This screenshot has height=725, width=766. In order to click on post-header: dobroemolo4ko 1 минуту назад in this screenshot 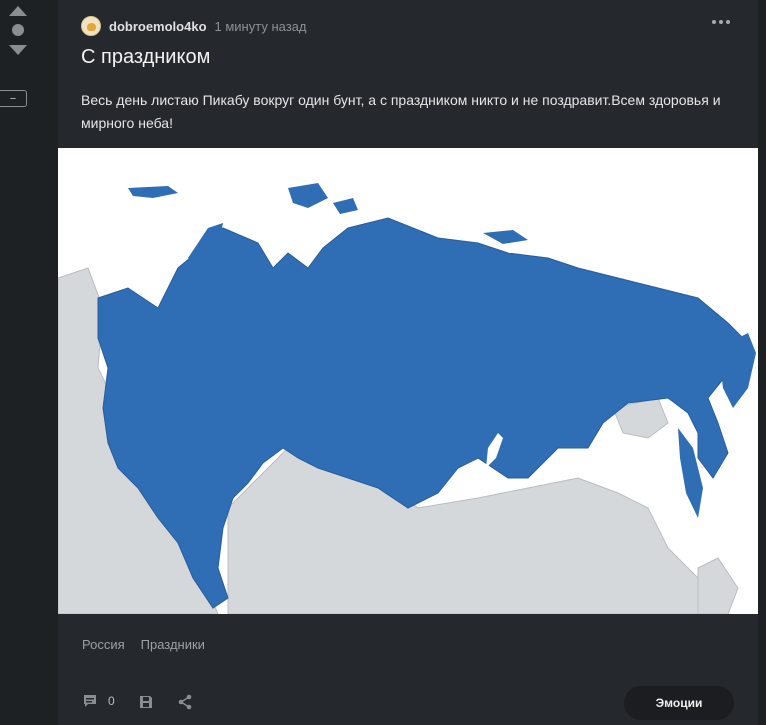, I will do `click(194, 26)`.